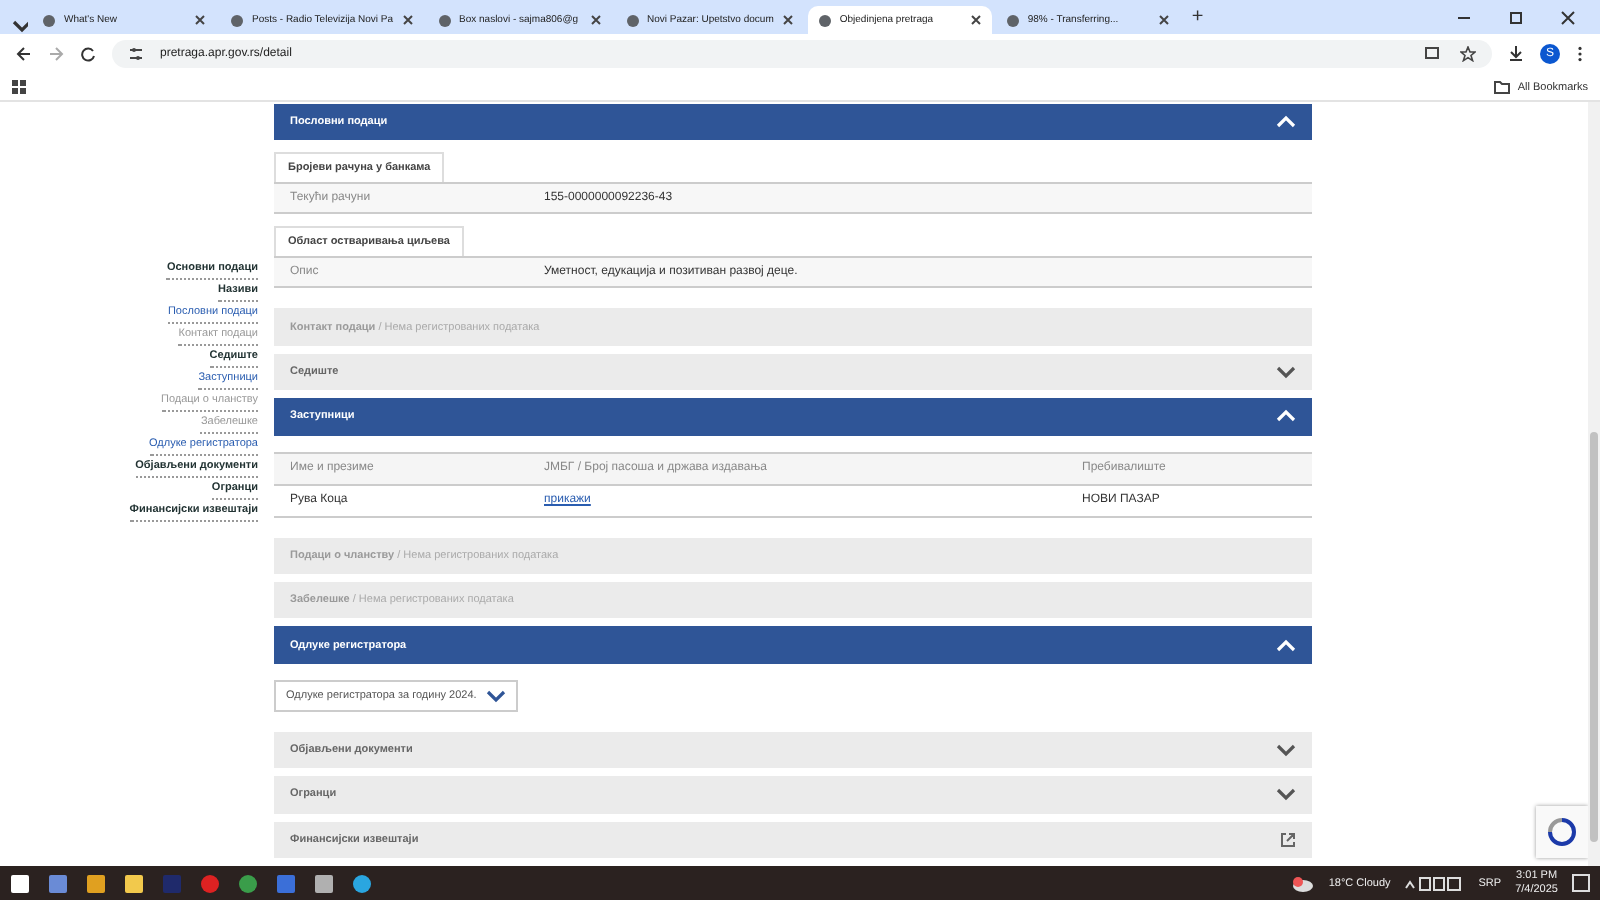 Image resolution: width=1600 pixels, height=900 pixels. What do you see at coordinates (24, 54) in the screenshot?
I see `back-icon` at bounding box center [24, 54].